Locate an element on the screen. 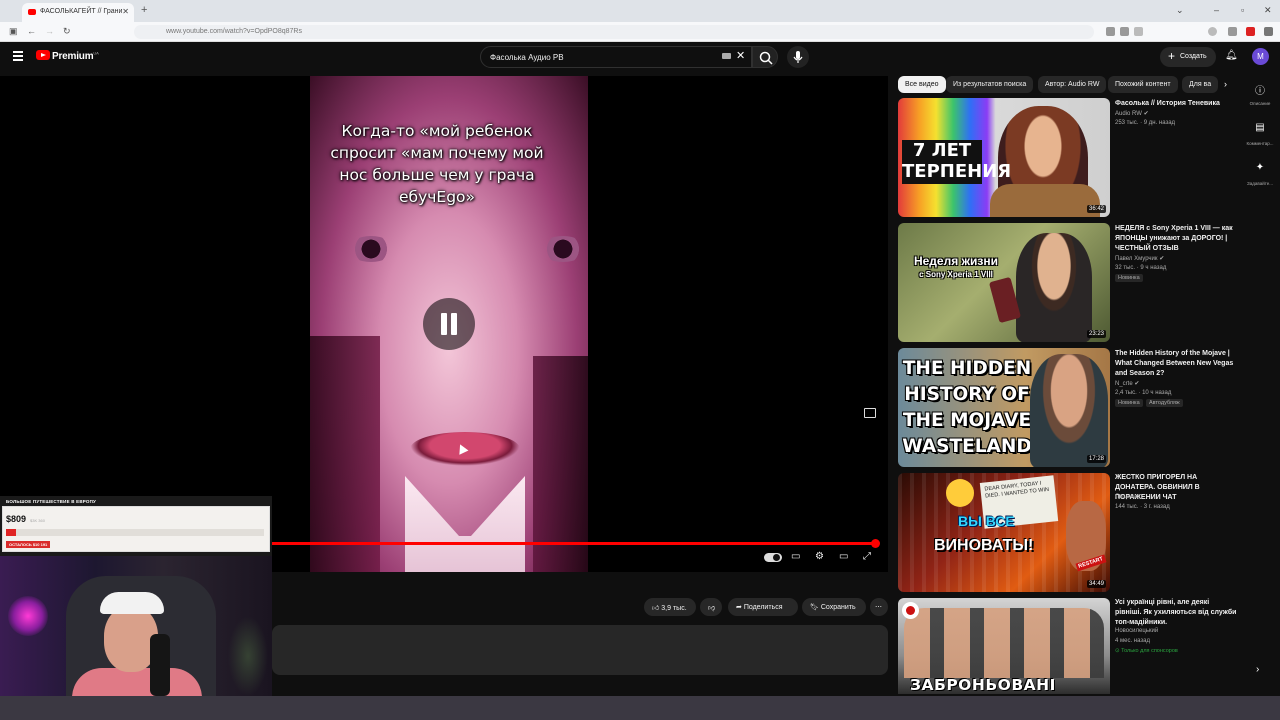 This screenshot has height=720, width=1280. video-channel: N_crte ✔︎ is located at coordinates (1127, 383).